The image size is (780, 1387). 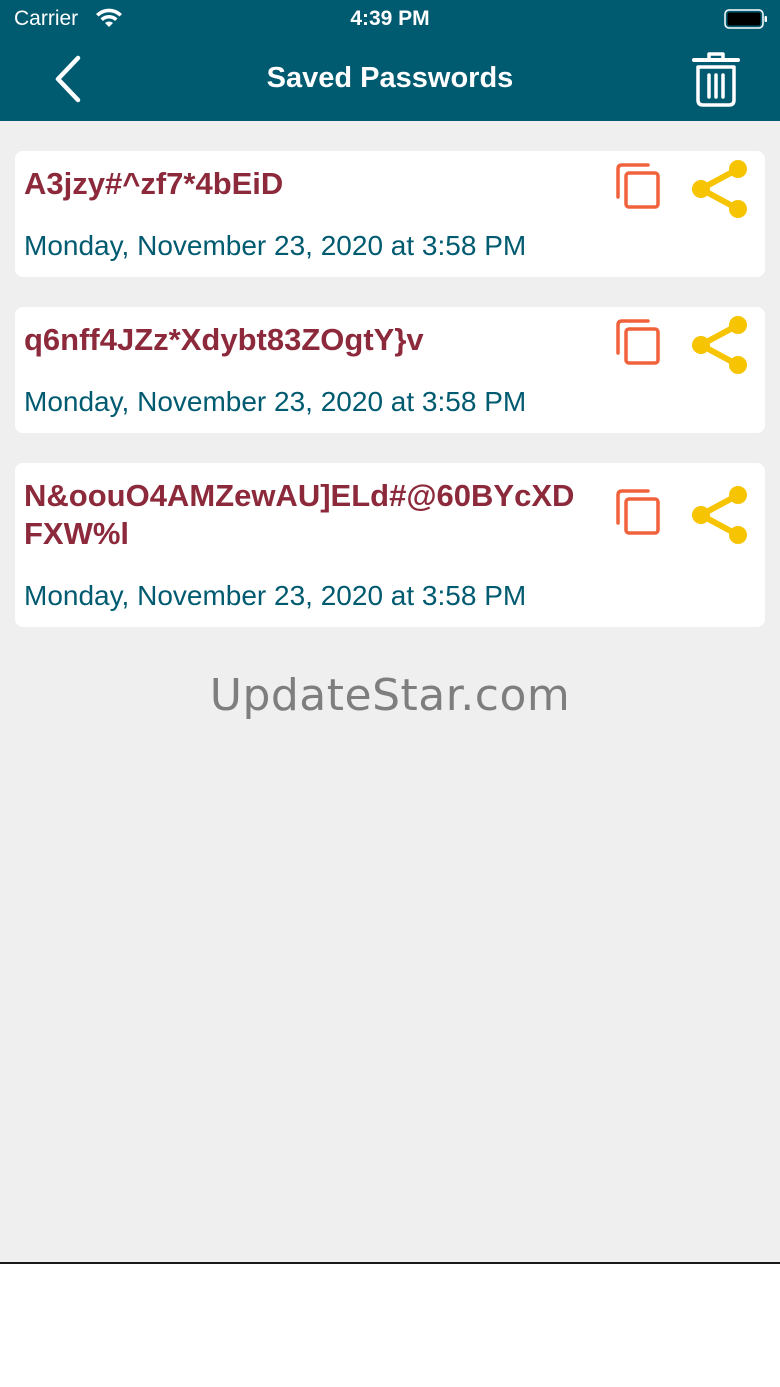 I want to click on navigation-bar: Saved Passwords, so click(x=390, y=80).